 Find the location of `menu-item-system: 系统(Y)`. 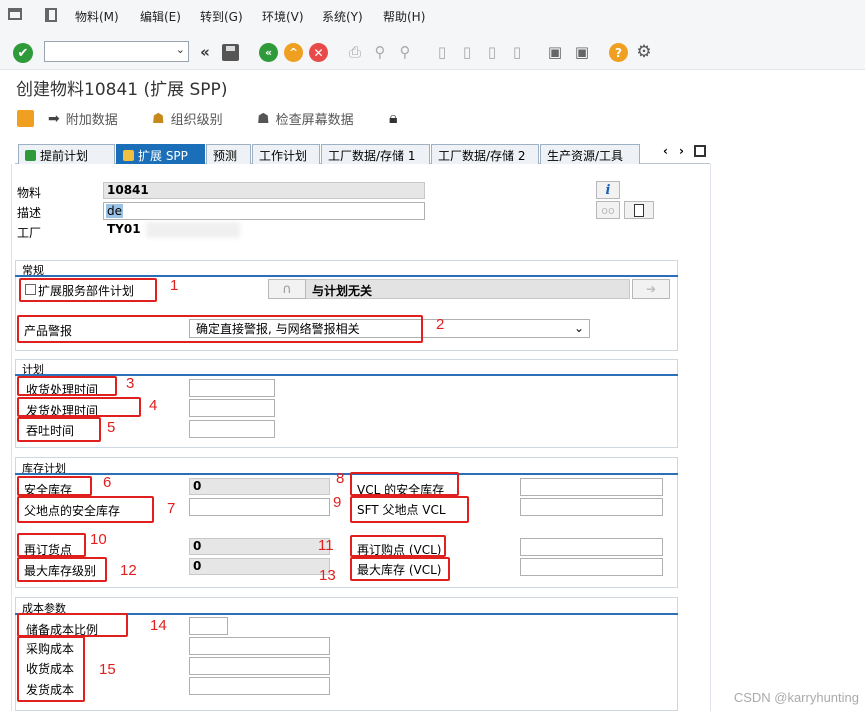

menu-item-system: 系统(Y) is located at coordinates (342, 16).